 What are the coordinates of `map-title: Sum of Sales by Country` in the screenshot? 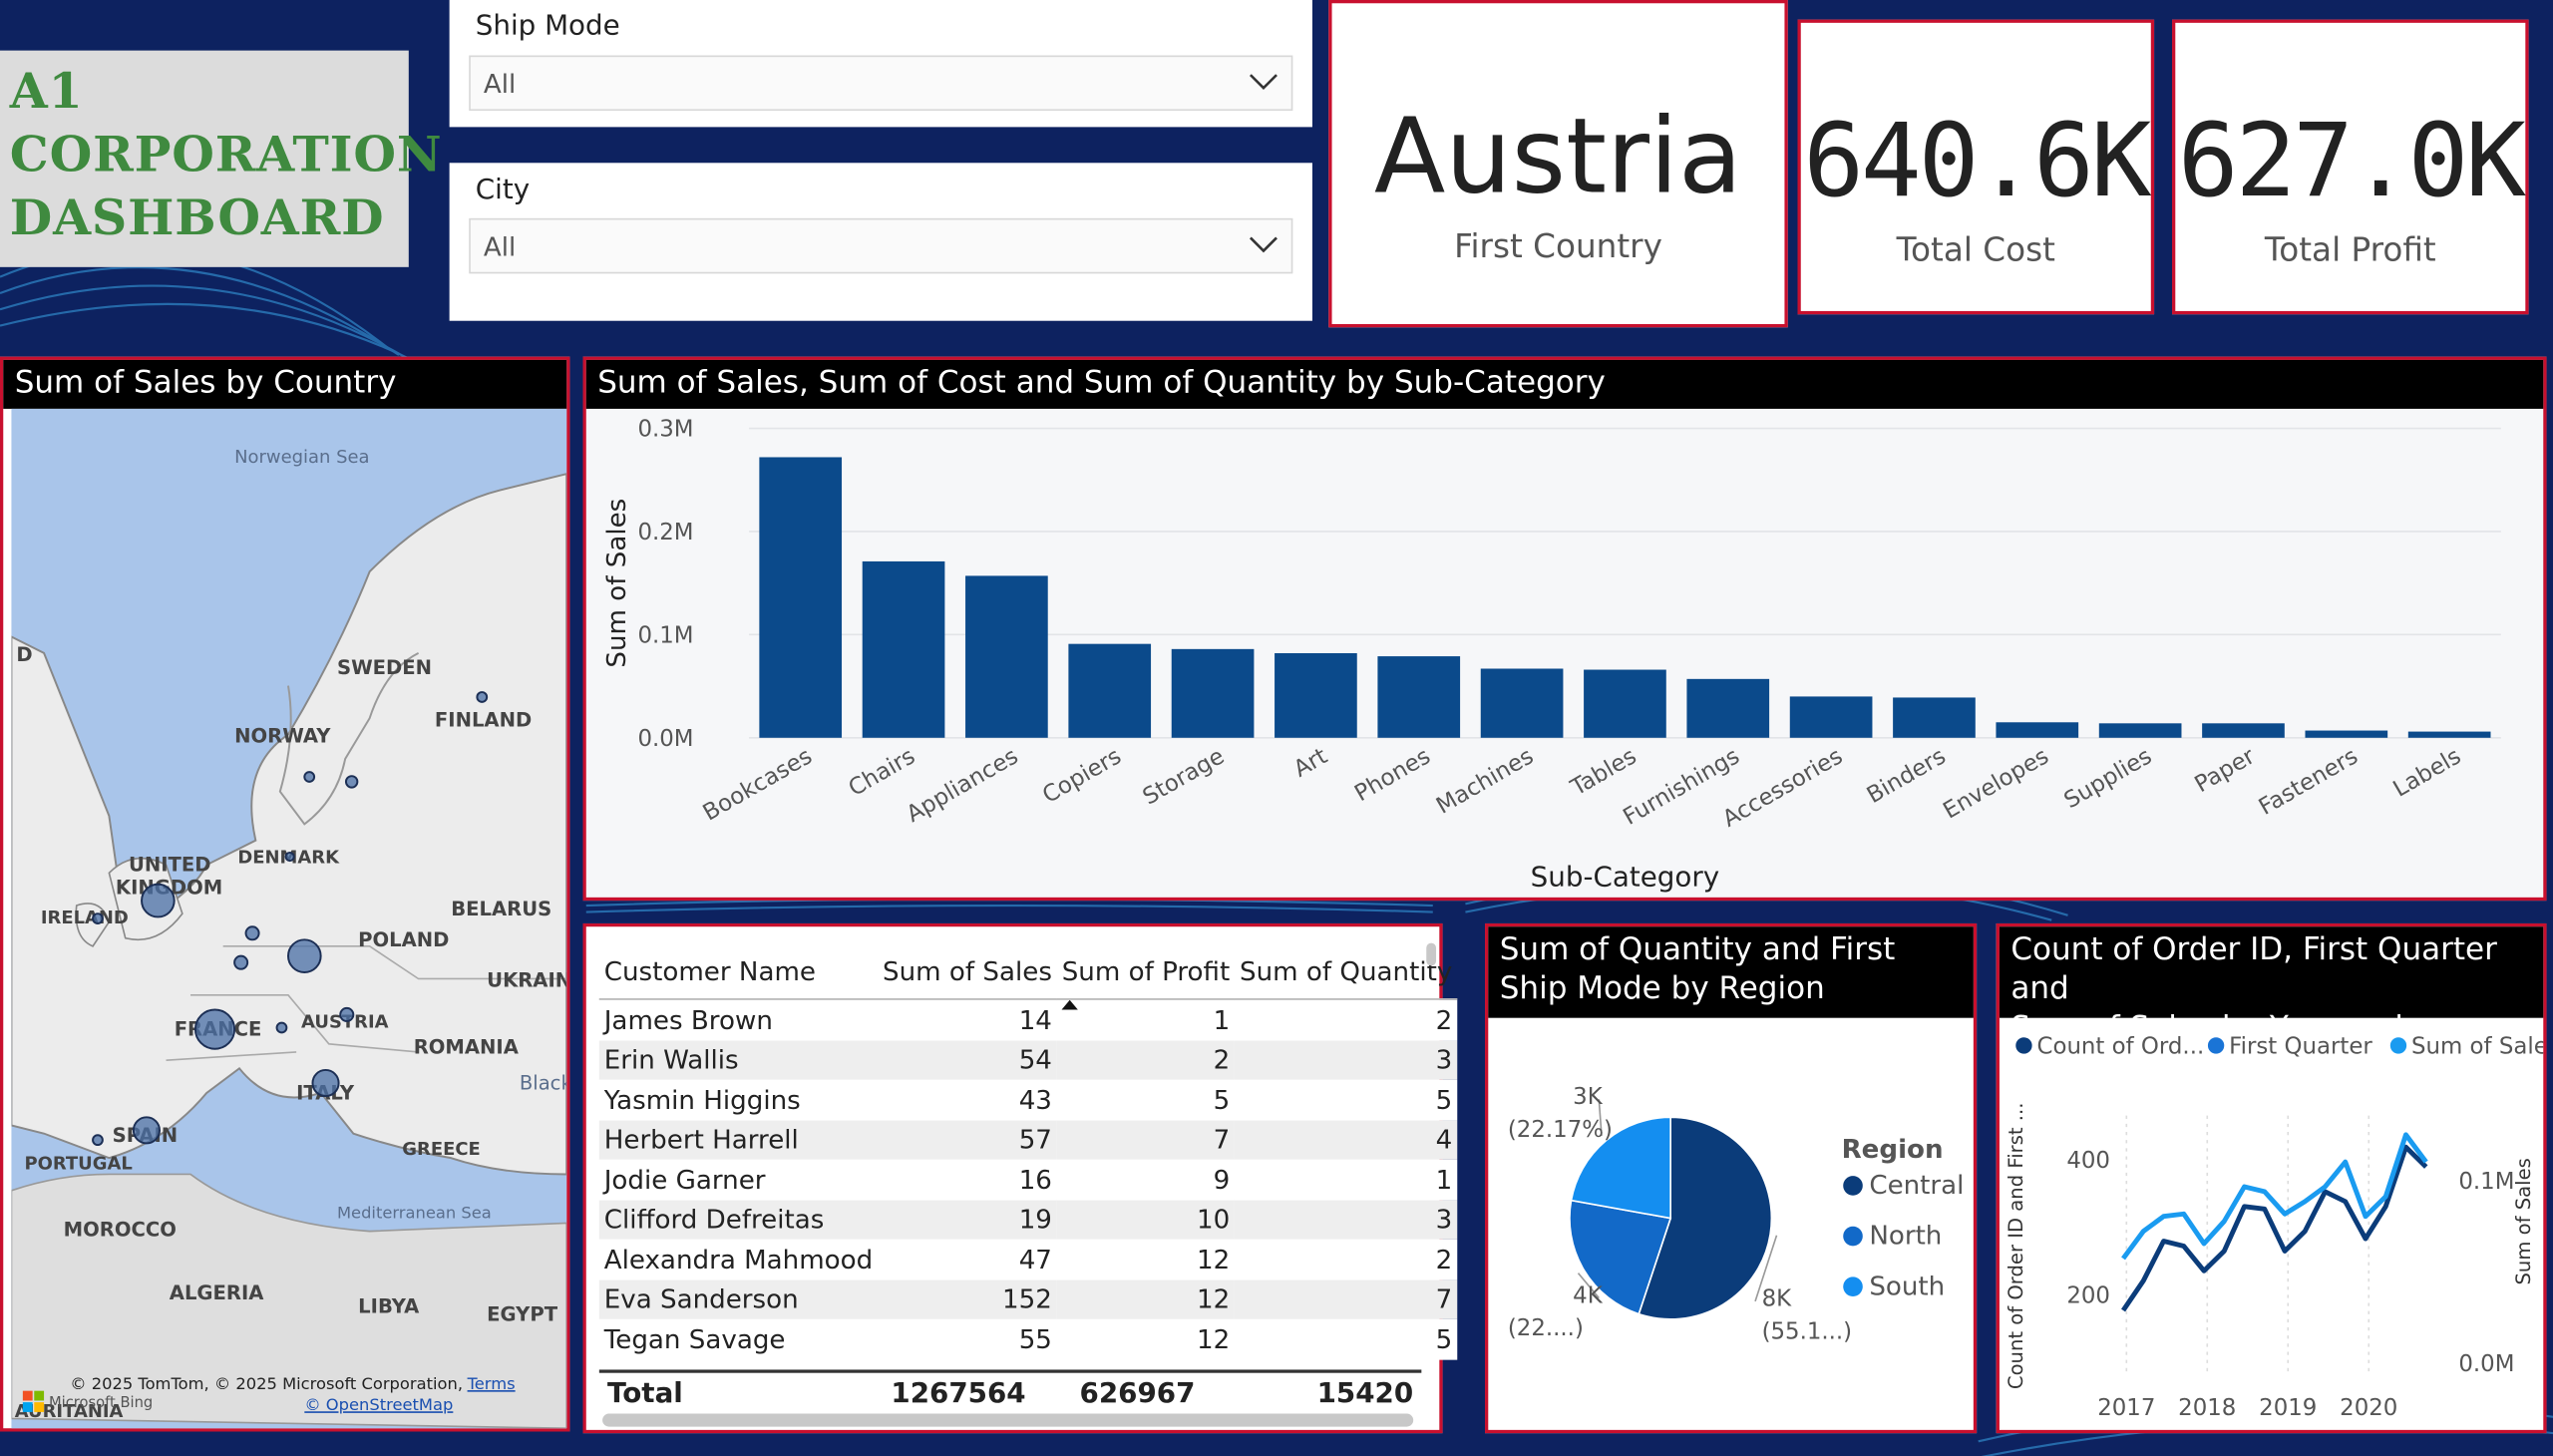 It's located at (285, 384).